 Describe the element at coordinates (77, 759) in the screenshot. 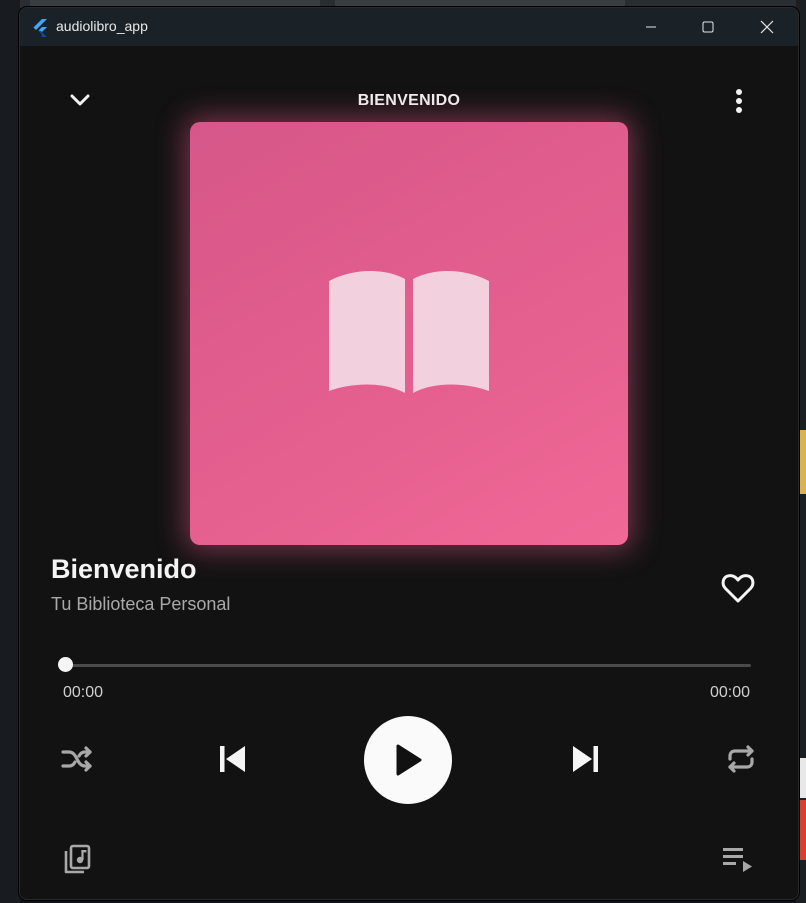

I see `shuffle-icon` at that location.